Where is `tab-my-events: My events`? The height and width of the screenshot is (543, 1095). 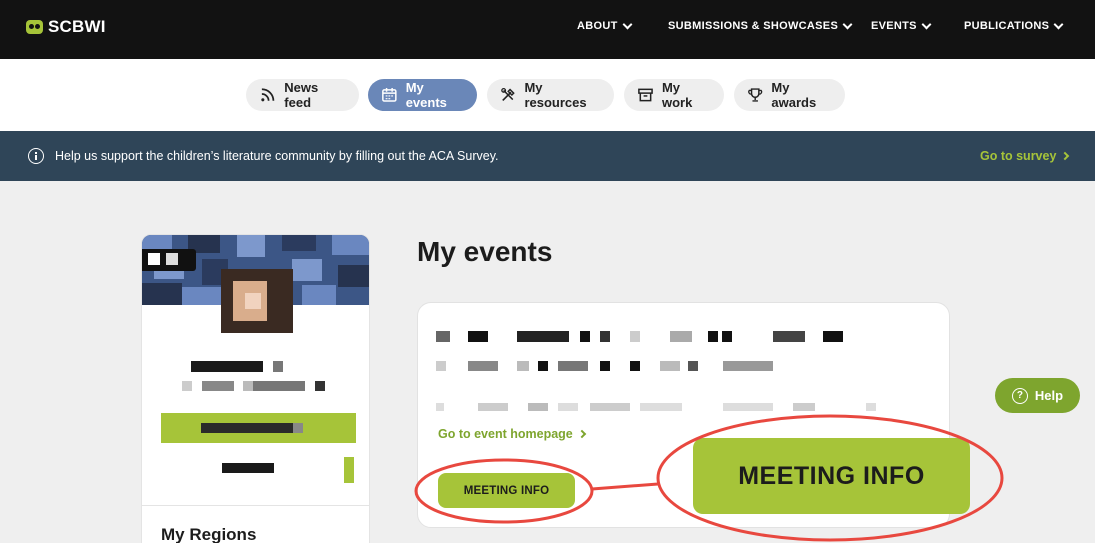
tab-my-events: My events is located at coordinates (422, 95).